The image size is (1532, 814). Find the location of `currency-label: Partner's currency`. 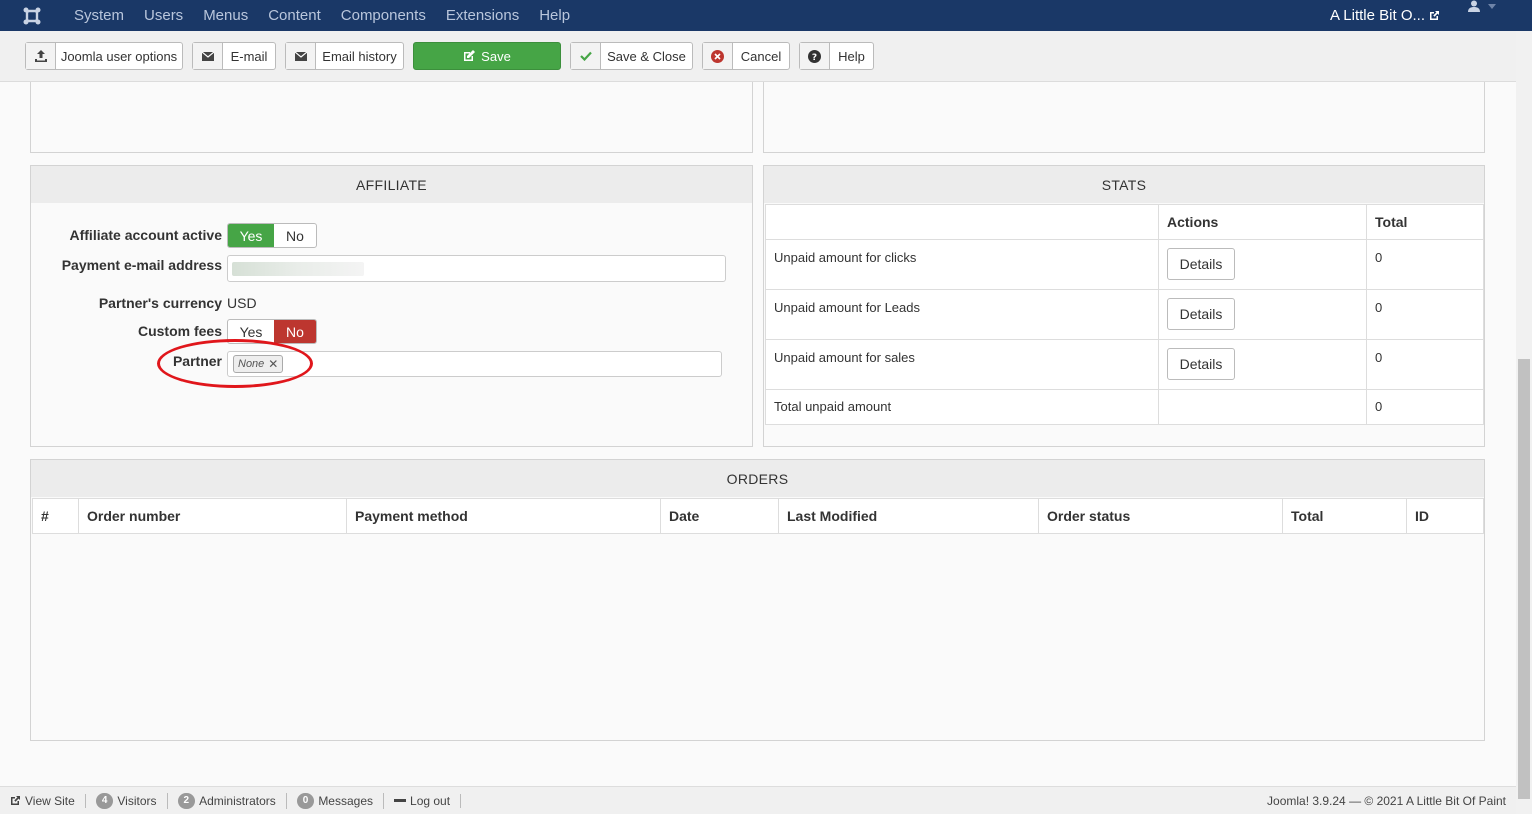

currency-label: Partner's currency is located at coordinates (160, 303).